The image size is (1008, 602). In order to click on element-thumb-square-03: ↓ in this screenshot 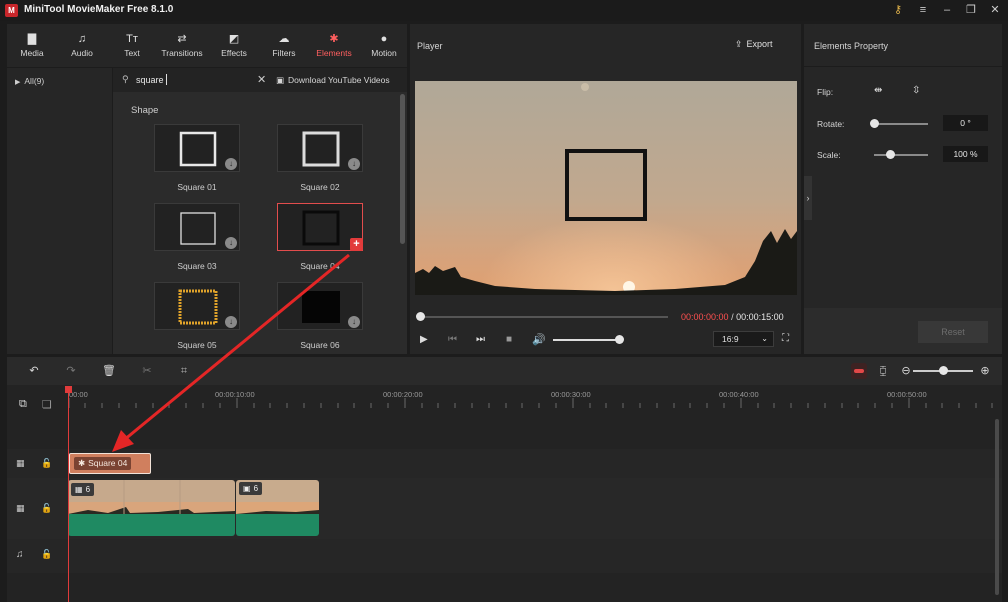, I will do `click(197, 227)`.